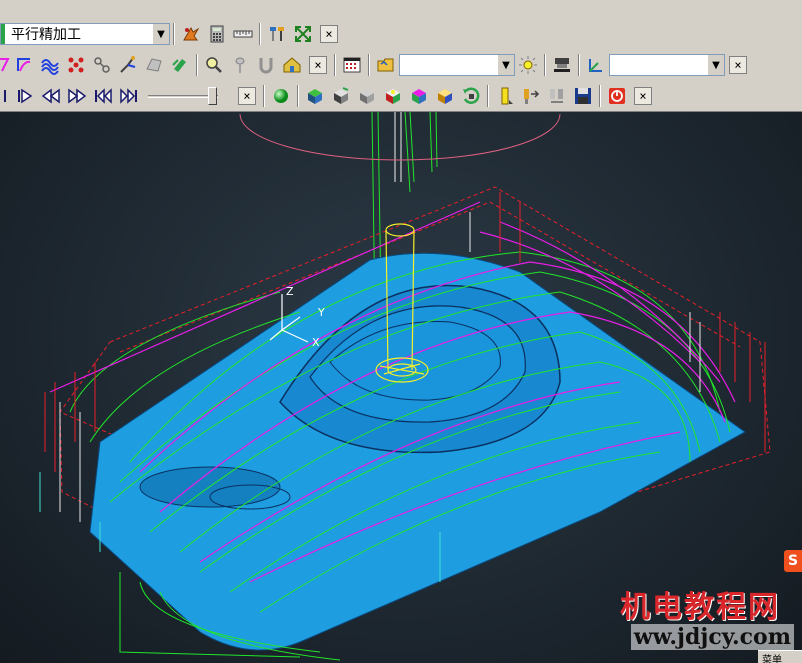 The height and width of the screenshot is (663, 802). What do you see at coordinates (76, 65) in the screenshot?
I see `points-icon` at bounding box center [76, 65].